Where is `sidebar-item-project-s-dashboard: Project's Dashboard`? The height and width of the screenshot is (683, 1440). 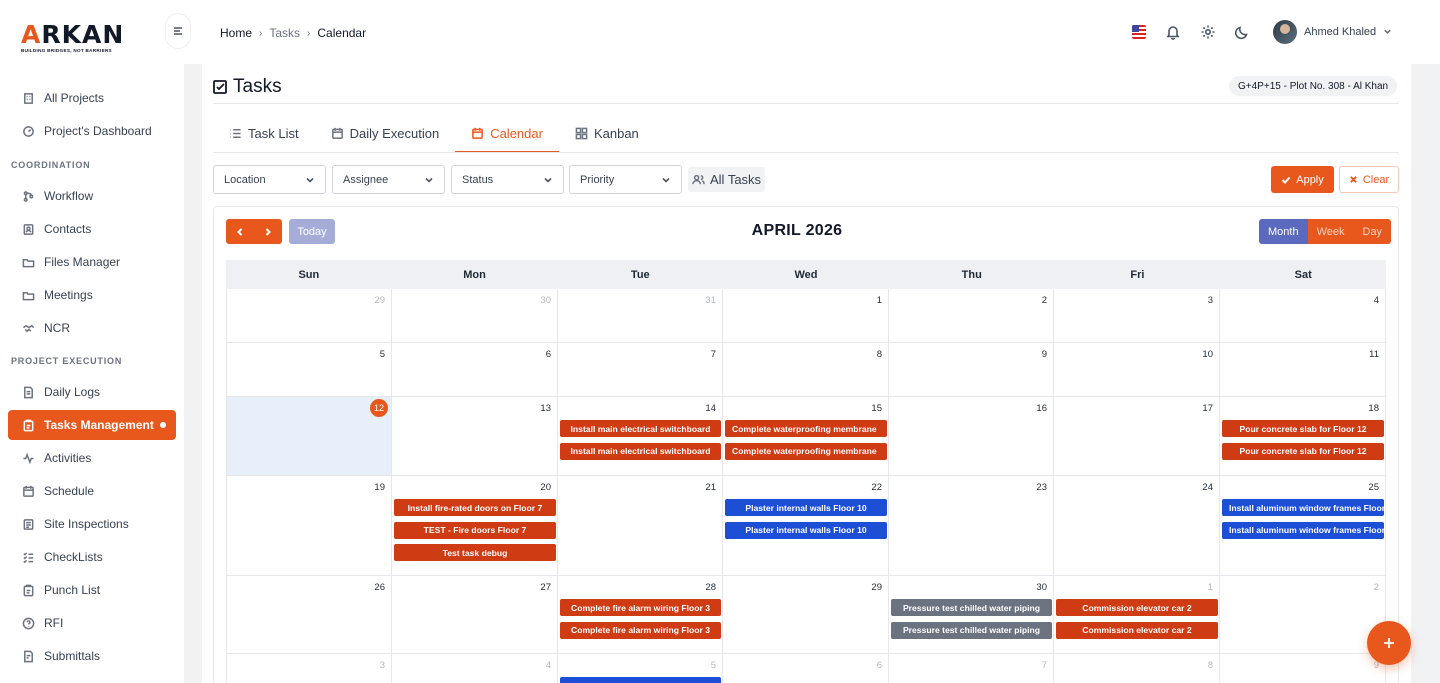
sidebar-item-project-s-dashboard: Project's Dashboard is located at coordinates (92, 131).